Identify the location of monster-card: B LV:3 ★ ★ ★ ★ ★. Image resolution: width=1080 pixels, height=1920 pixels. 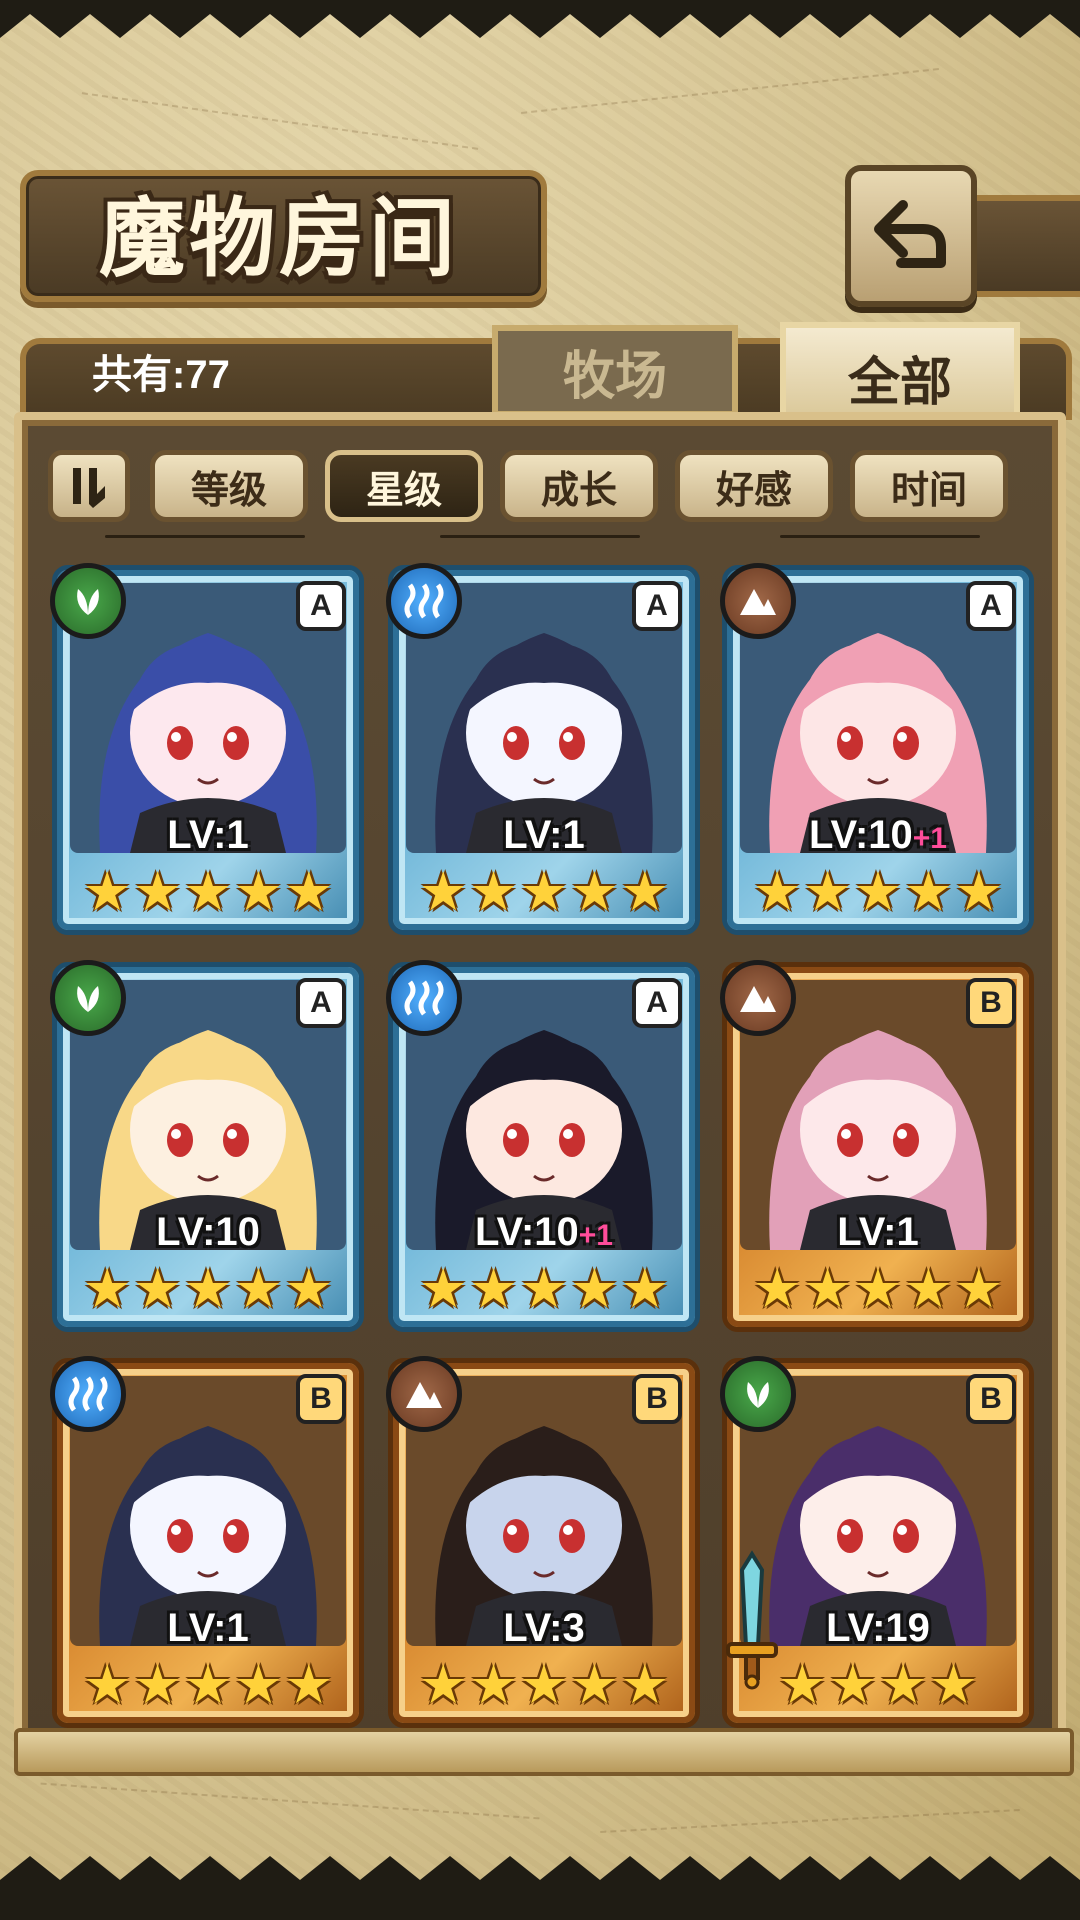
(543, 1542).